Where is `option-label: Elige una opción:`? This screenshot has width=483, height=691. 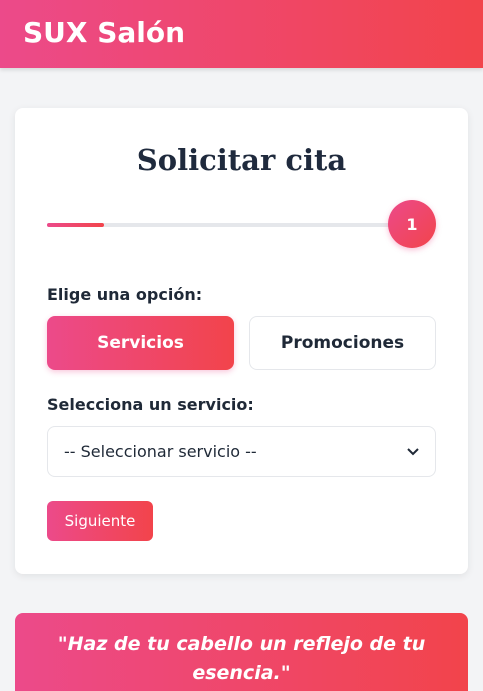
option-label: Elige una opción: is located at coordinates (125, 294).